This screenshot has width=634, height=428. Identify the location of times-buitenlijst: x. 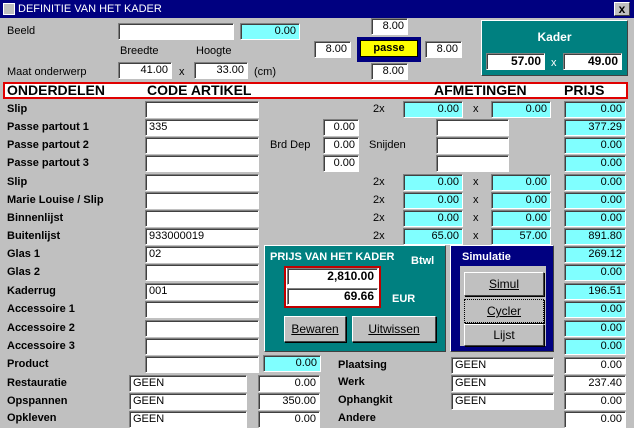
(476, 236).